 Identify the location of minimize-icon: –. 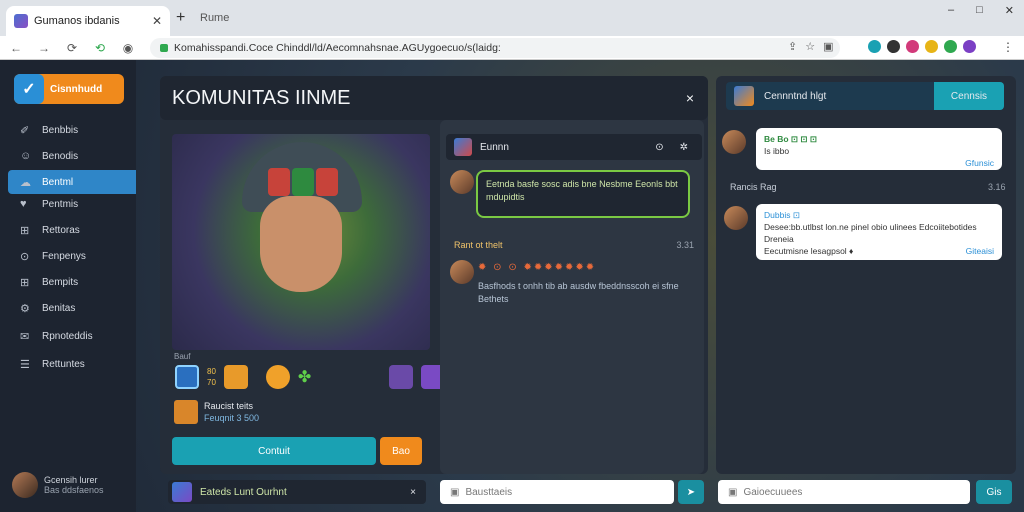
(951, 10).